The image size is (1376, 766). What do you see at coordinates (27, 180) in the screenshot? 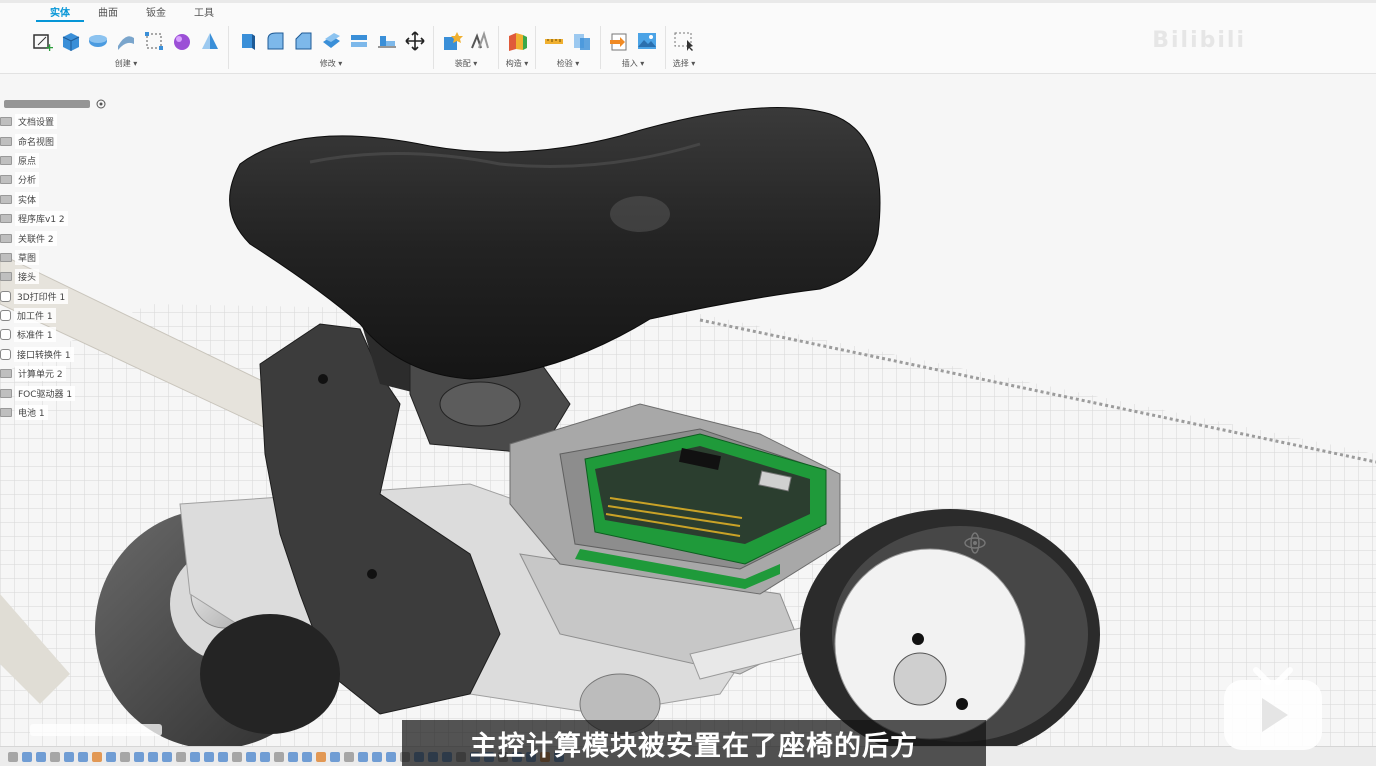
I see `browser-node-label: 分析` at bounding box center [27, 180].